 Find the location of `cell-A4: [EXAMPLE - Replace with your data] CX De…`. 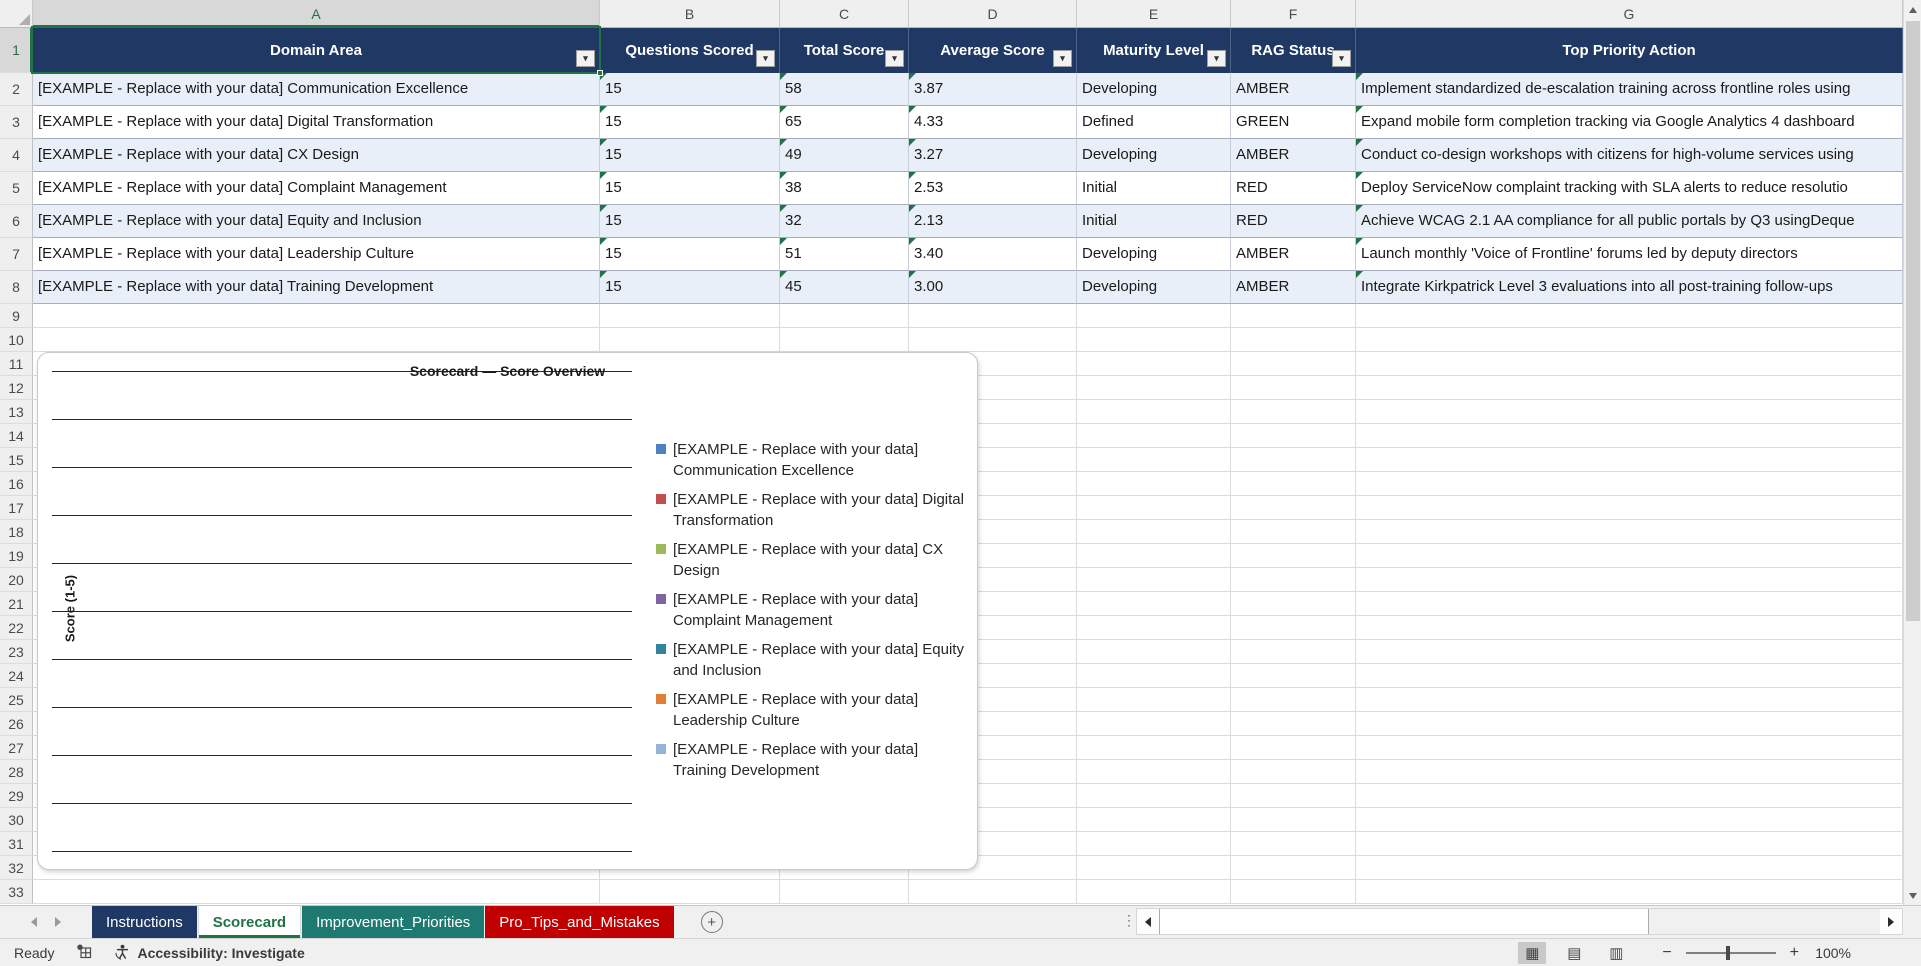

cell-A4: [EXAMPLE - Replace with your data] CX De… is located at coordinates (316, 155).